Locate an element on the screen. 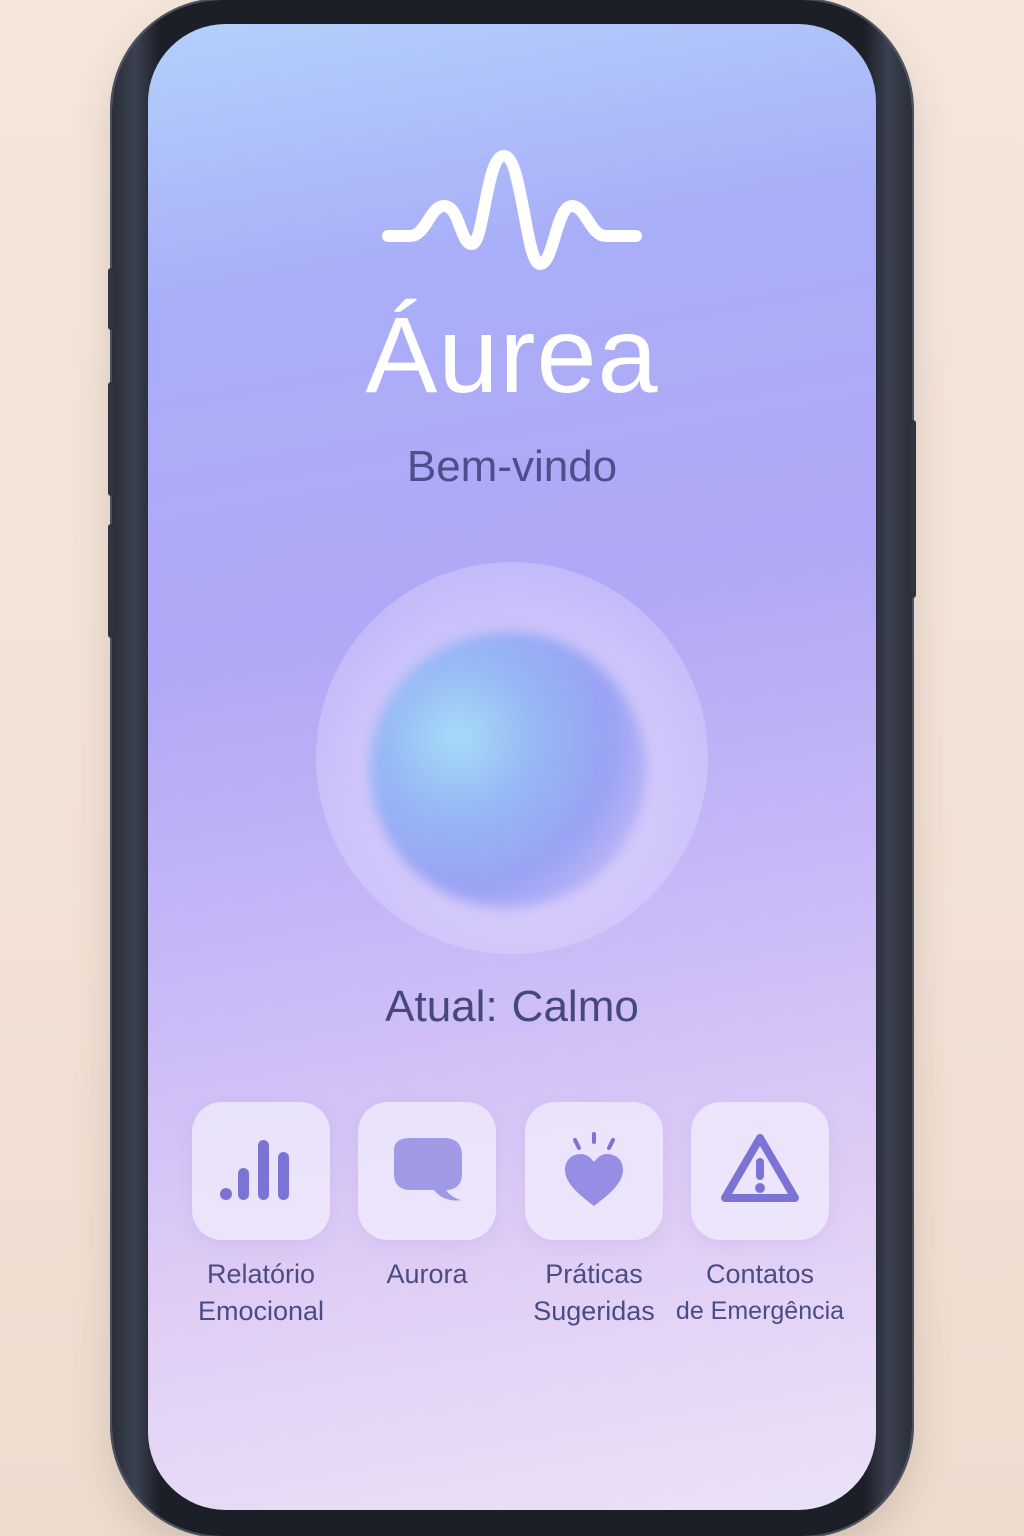 This screenshot has width=1024, height=1536. relatorio-emocional-label: Relatório Emocional is located at coordinates (261, 1293).